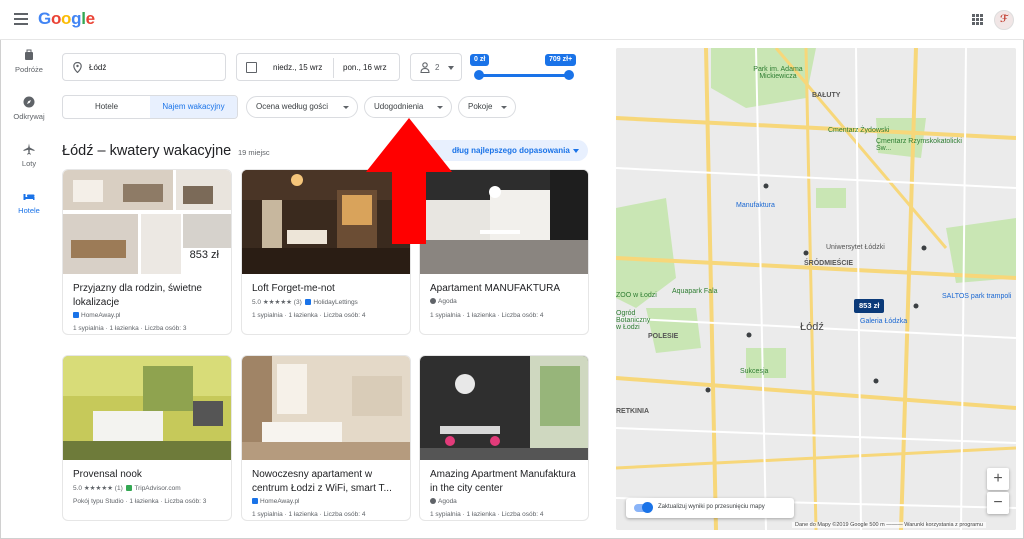  Describe the element at coordinates (1004, 20) in the screenshot. I see `account-avatar: ℱ` at that location.